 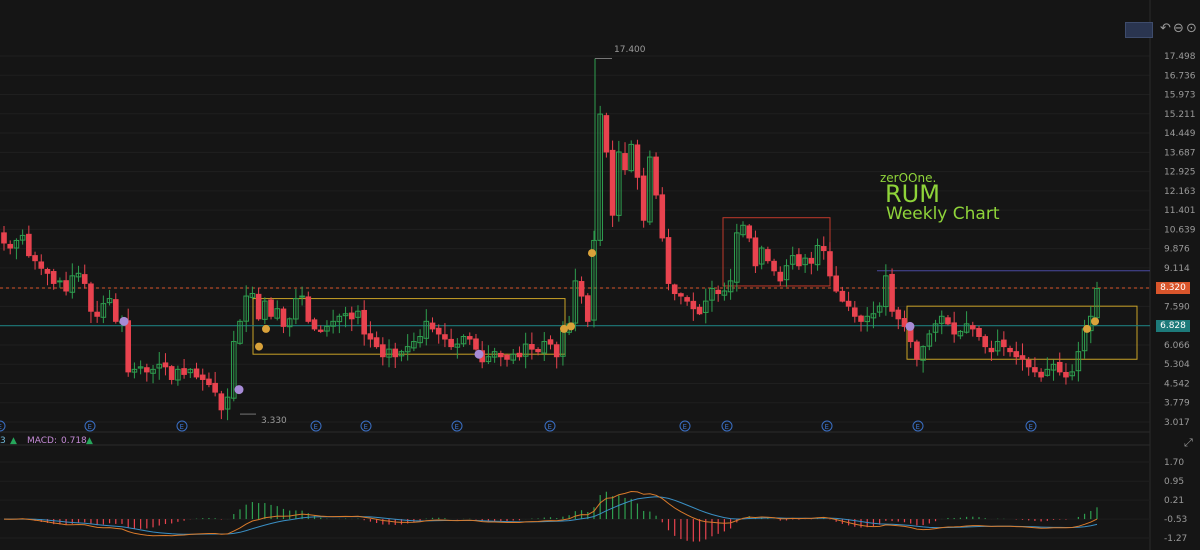 What do you see at coordinates (409, 326) in the screenshot?
I see `channel-box` at bounding box center [409, 326].